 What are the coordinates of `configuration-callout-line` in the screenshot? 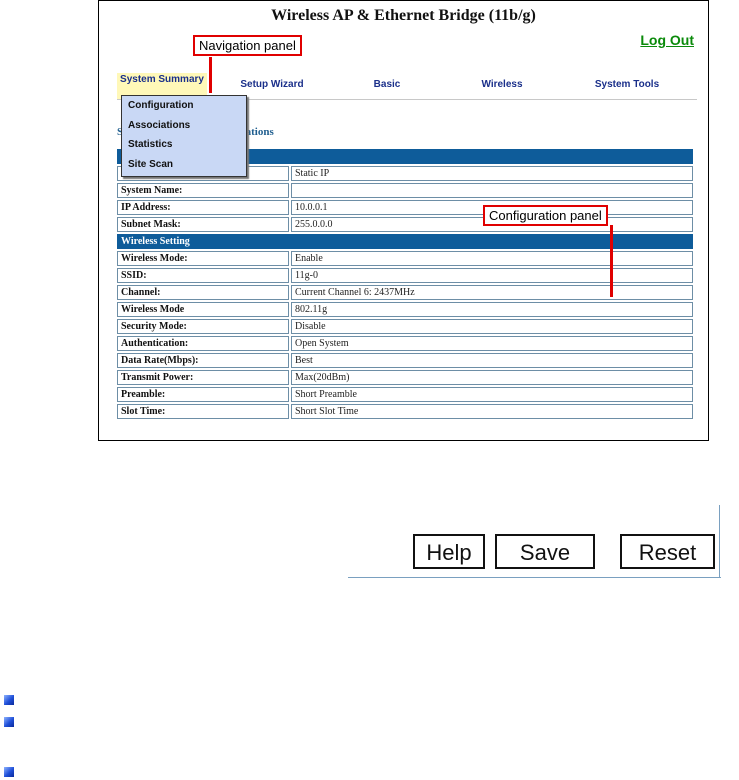 It's located at (611, 261).